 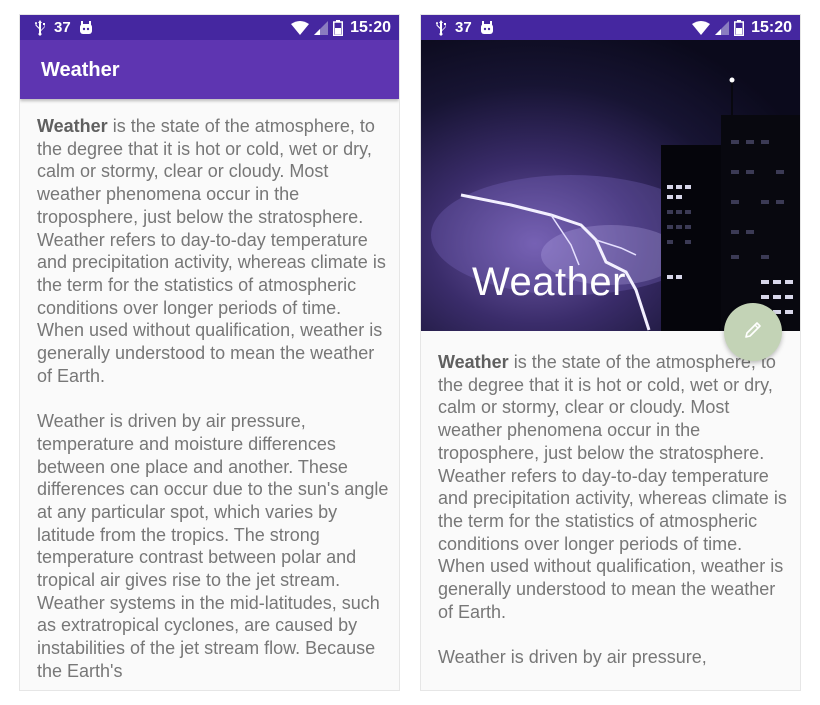 What do you see at coordinates (549, 282) in the screenshot?
I see `hero-title: Weather` at bounding box center [549, 282].